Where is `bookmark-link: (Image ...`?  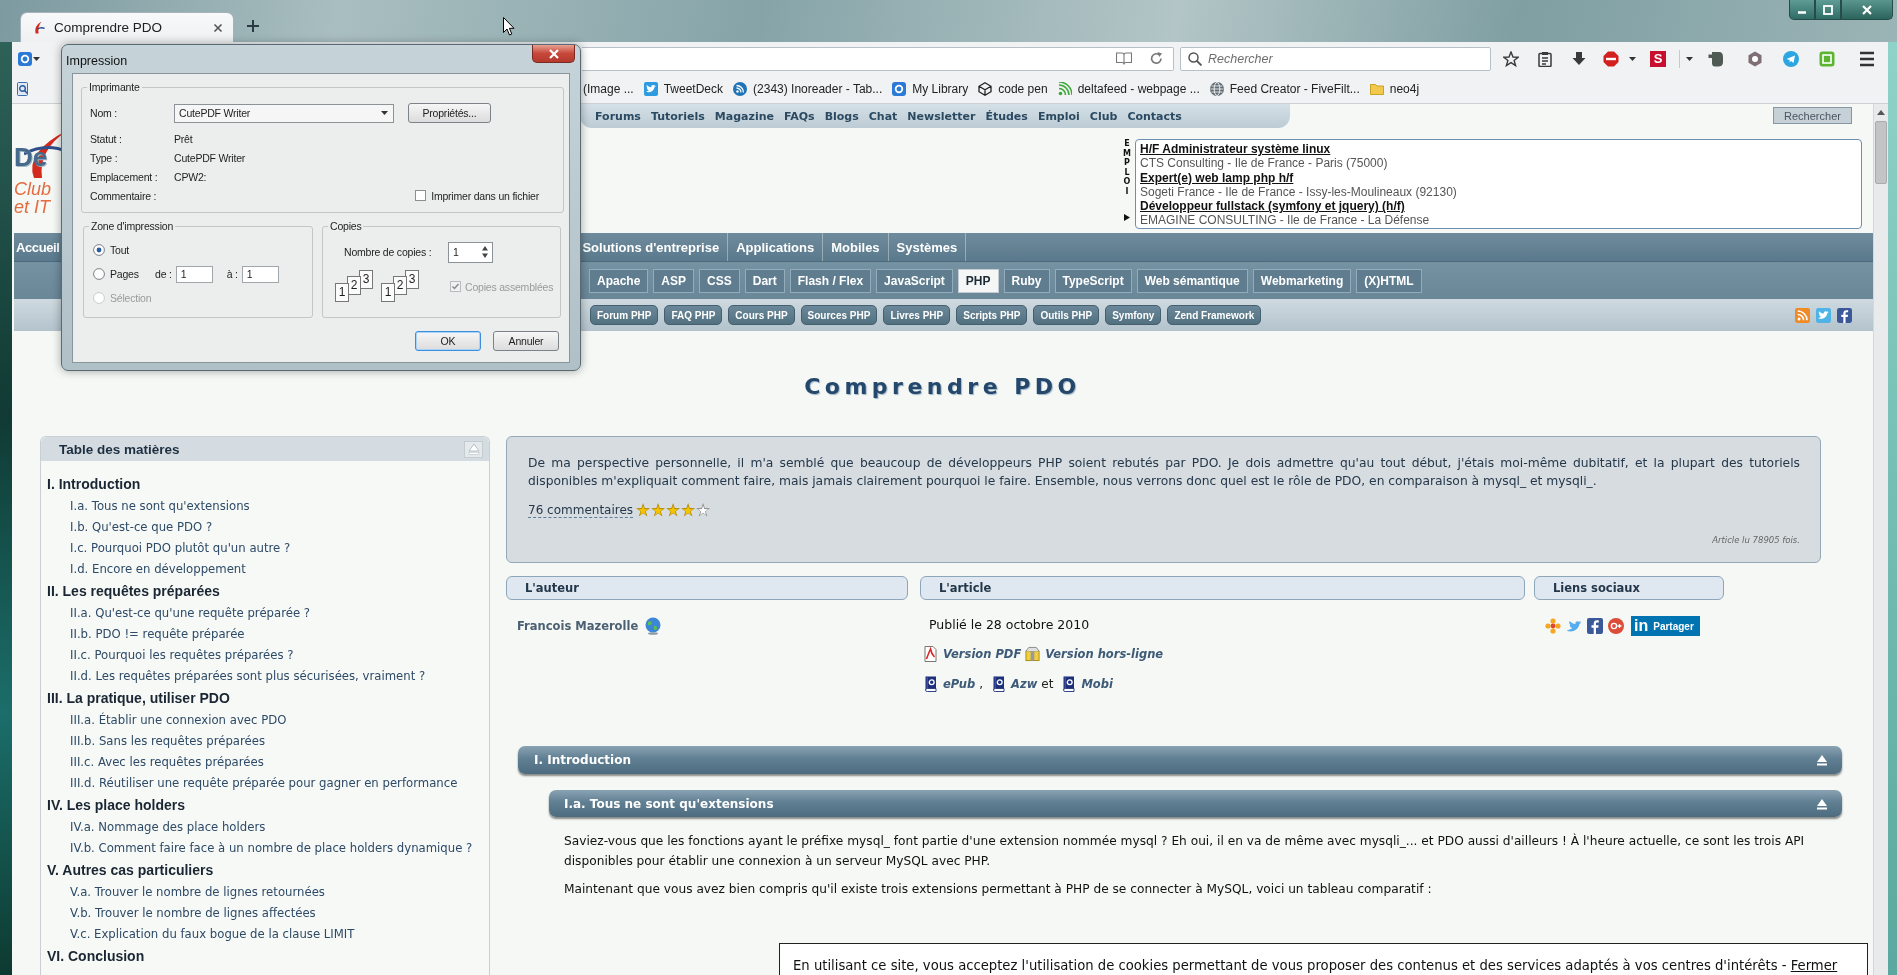
bookmark-link: (Image ... is located at coordinates (608, 89).